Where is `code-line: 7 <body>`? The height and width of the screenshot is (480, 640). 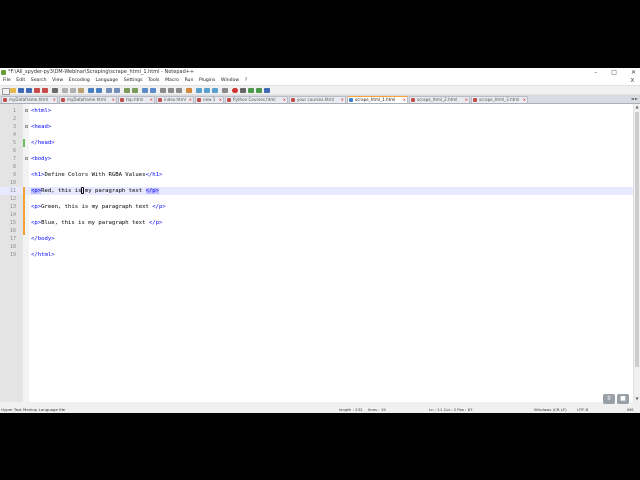
code-line: 7 <body> is located at coordinates (316, 159).